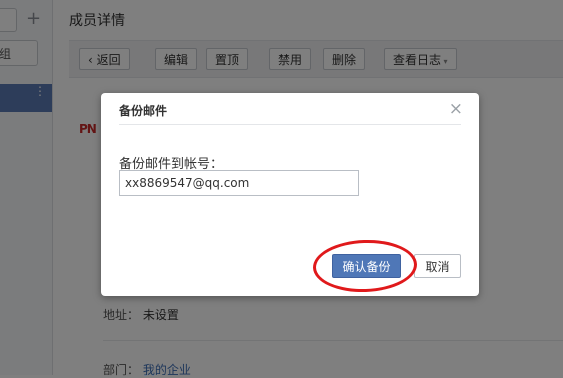 The image size is (563, 378). Describe the element at coordinates (290, 109) in the screenshot. I see `dialog-header: 备份邮件 ×` at that location.